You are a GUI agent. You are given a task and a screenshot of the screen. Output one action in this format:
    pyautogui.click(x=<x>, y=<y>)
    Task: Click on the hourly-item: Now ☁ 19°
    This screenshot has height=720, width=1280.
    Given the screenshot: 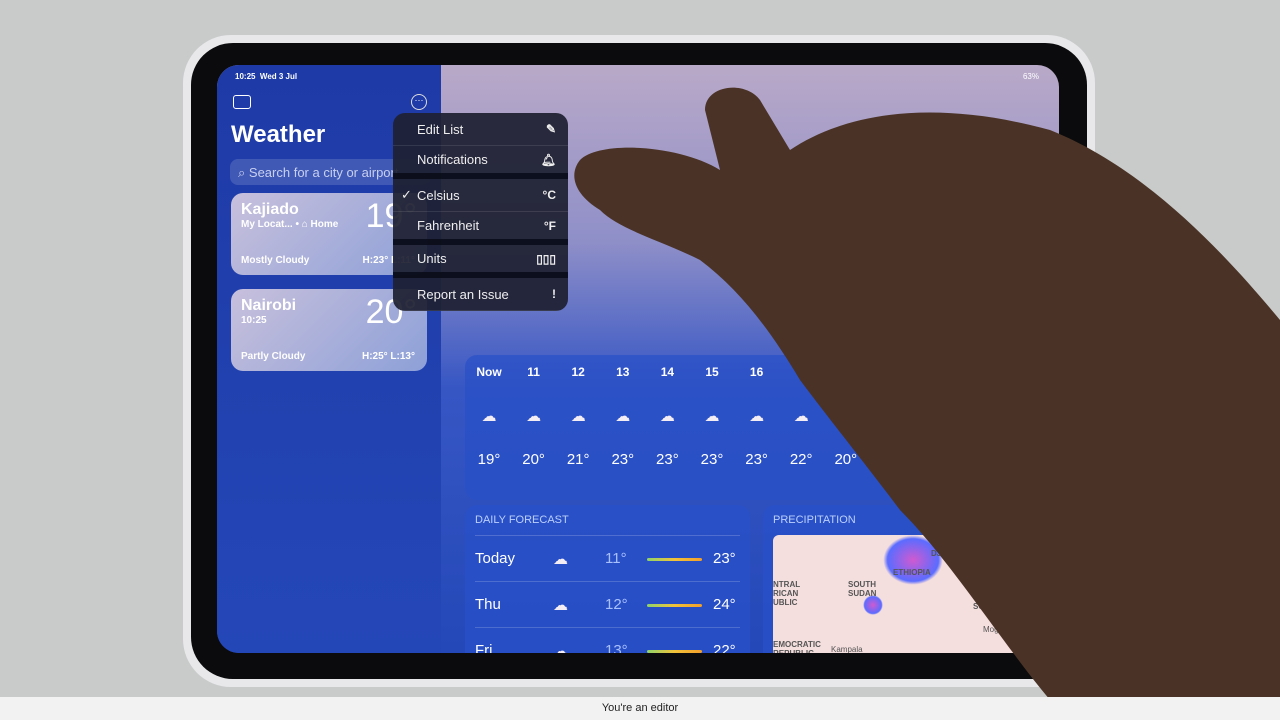 What is the action you would take?
    pyautogui.click(x=489, y=416)
    